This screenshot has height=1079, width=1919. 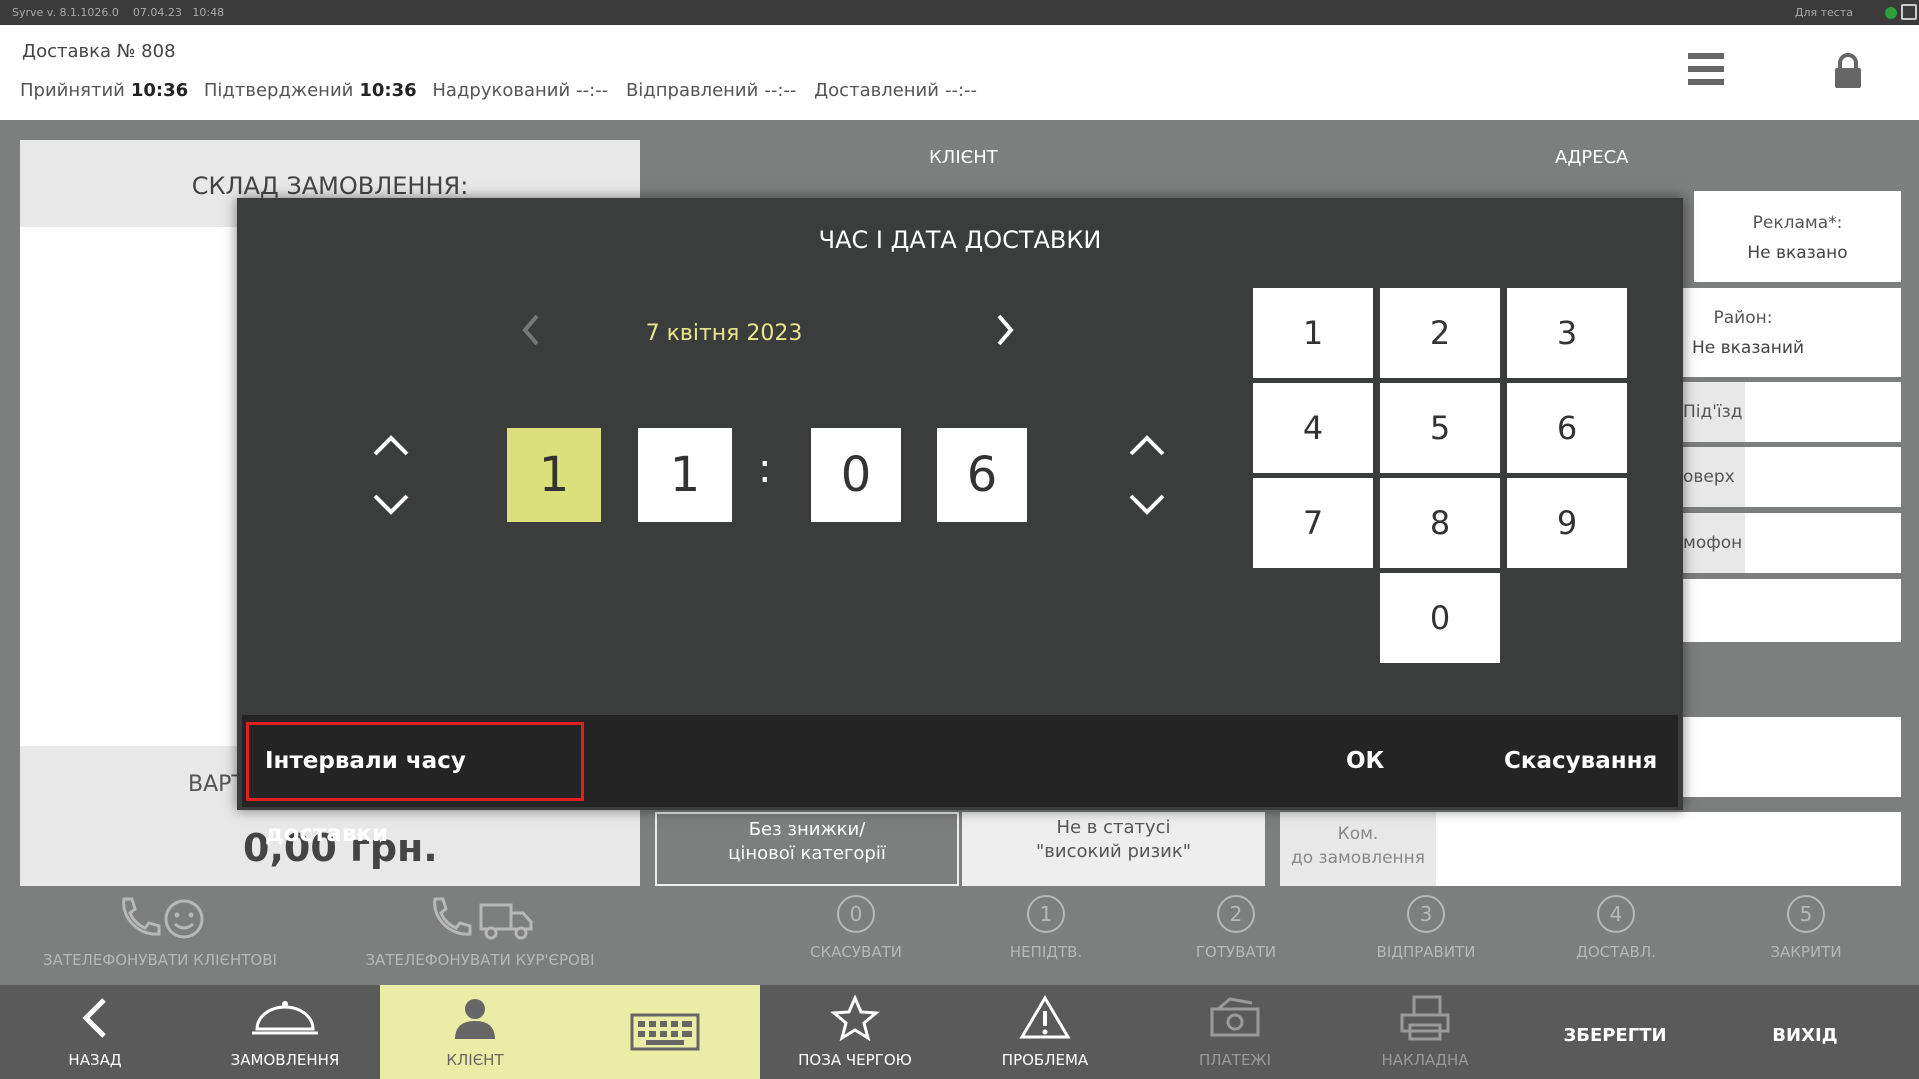 I want to click on call-courier-button: ЗАТЕЛЕФОНУВАТИ КУР'ЄРОВІ, so click(x=480, y=932).